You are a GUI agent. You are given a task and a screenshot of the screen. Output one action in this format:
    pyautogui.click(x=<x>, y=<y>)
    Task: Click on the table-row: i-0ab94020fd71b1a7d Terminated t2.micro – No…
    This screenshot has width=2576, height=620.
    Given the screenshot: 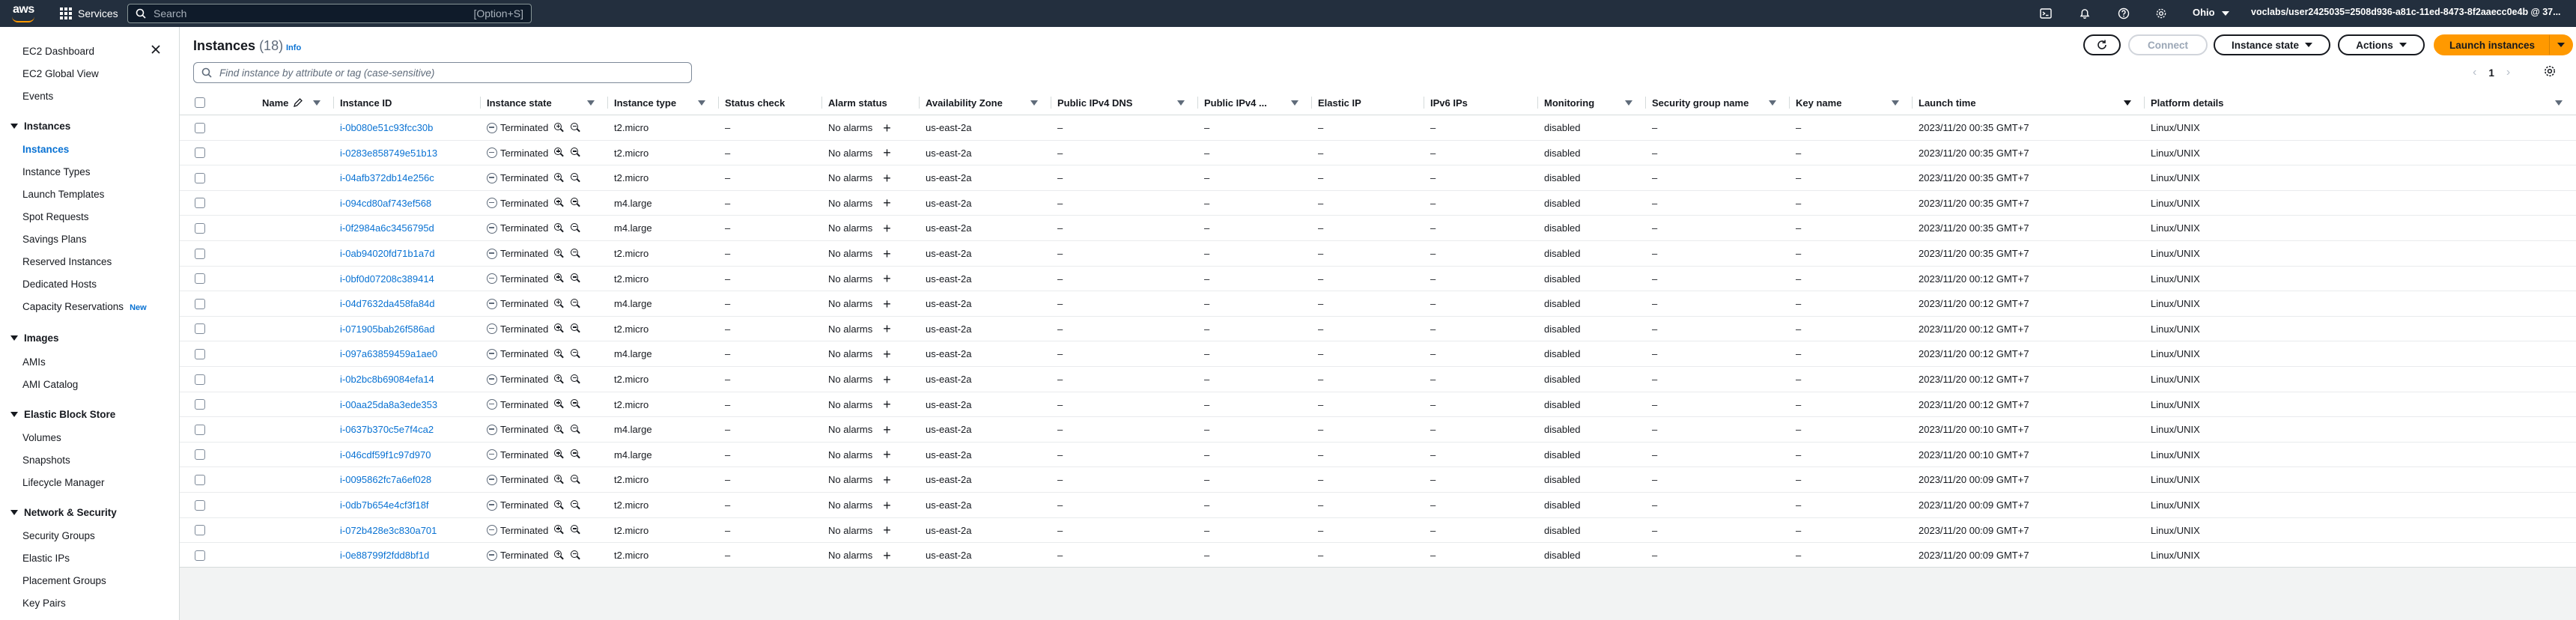 What is the action you would take?
    pyautogui.click(x=1378, y=254)
    